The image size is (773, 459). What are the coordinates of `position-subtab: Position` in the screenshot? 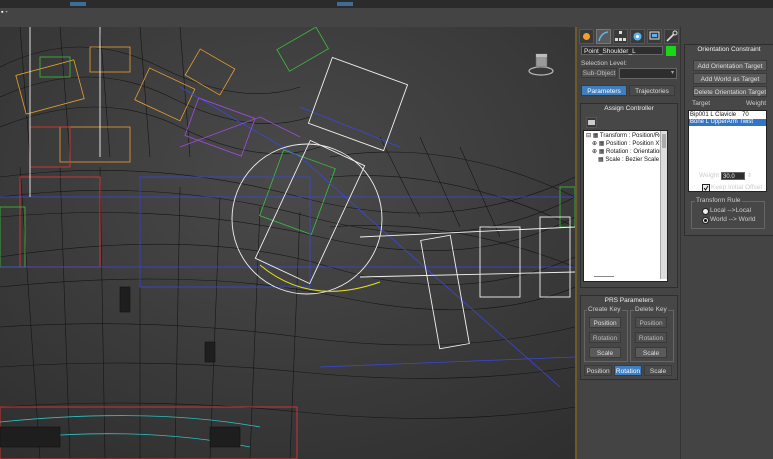 It's located at (598, 370).